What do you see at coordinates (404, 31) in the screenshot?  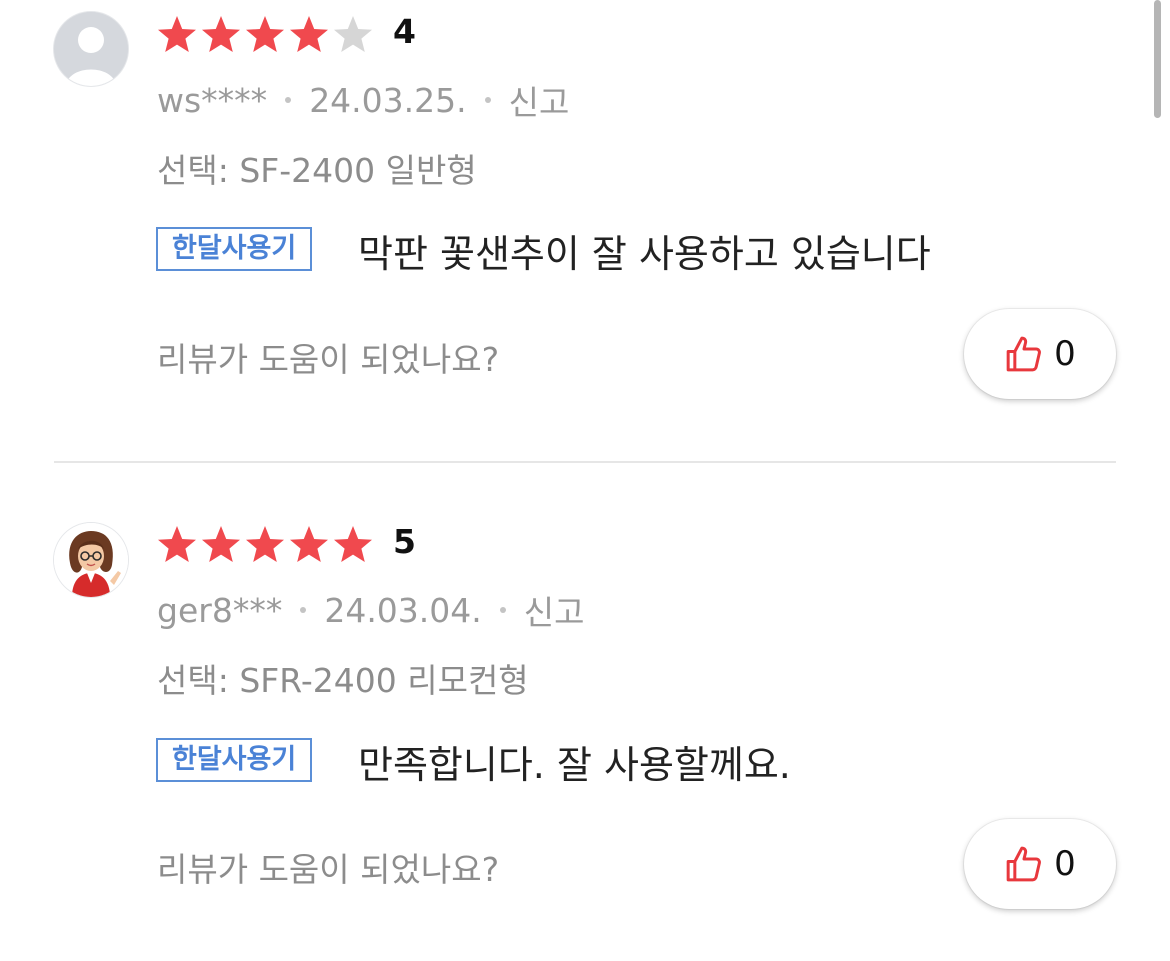 I see `rating-score: 4` at bounding box center [404, 31].